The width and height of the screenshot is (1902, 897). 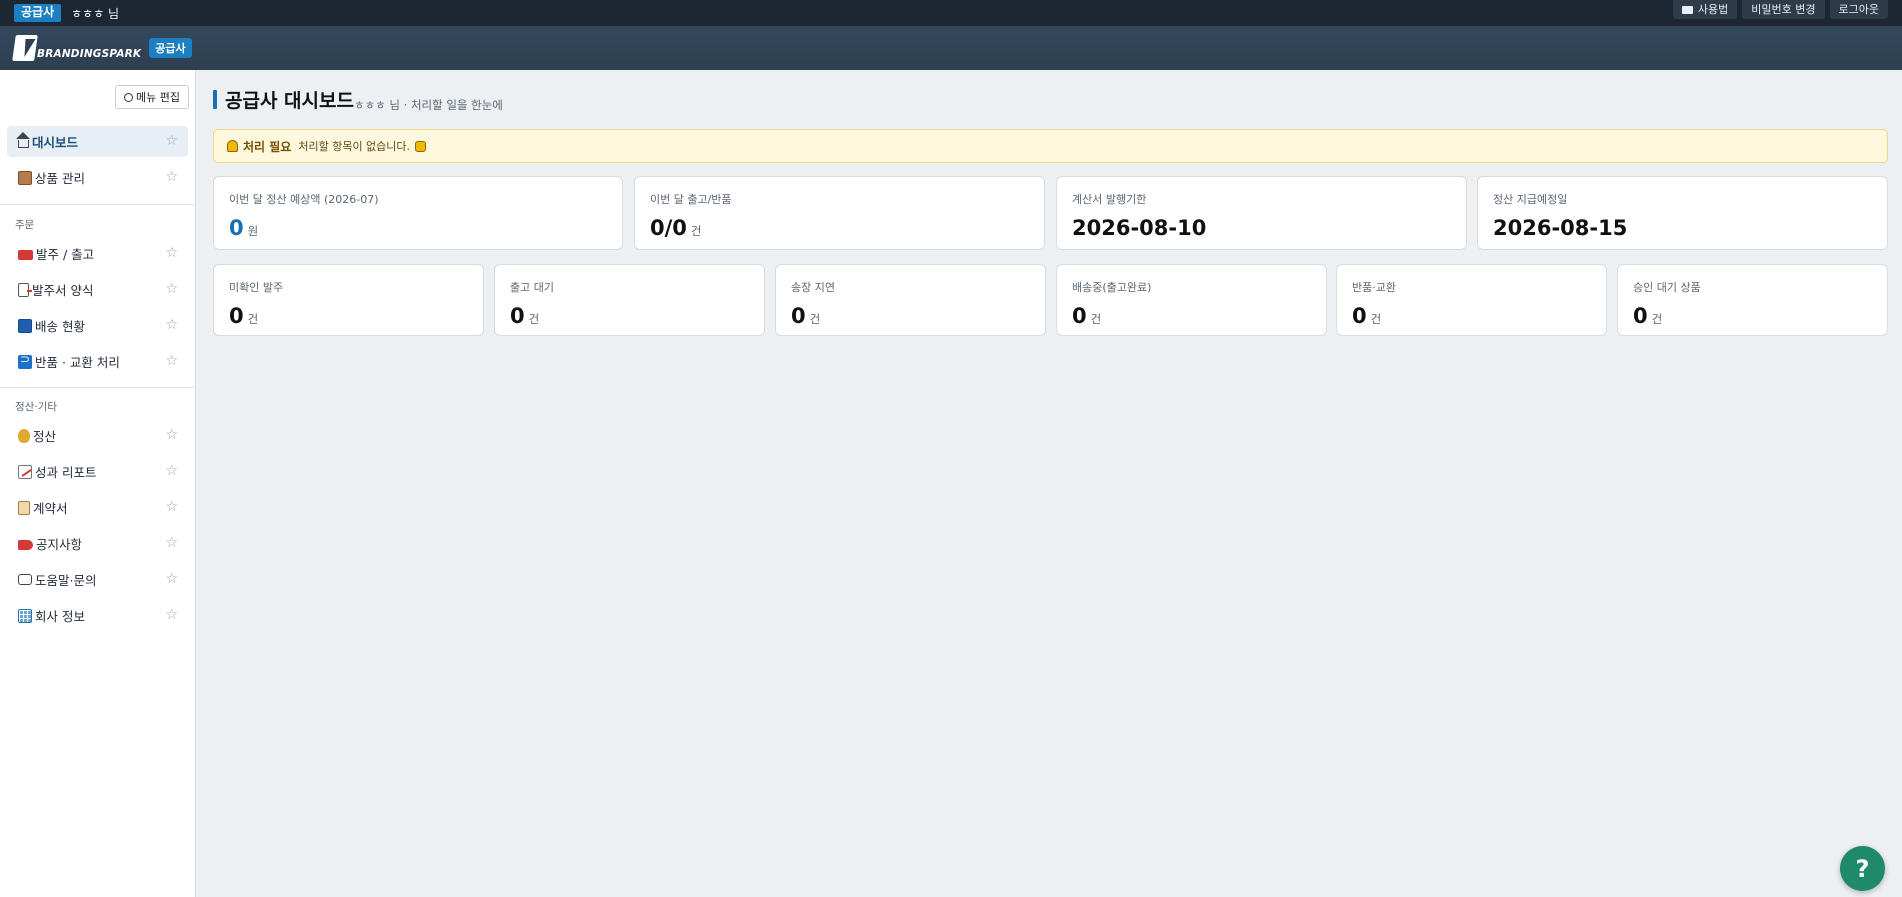 I want to click on sidebar-divider, so click(x=97, y=204).